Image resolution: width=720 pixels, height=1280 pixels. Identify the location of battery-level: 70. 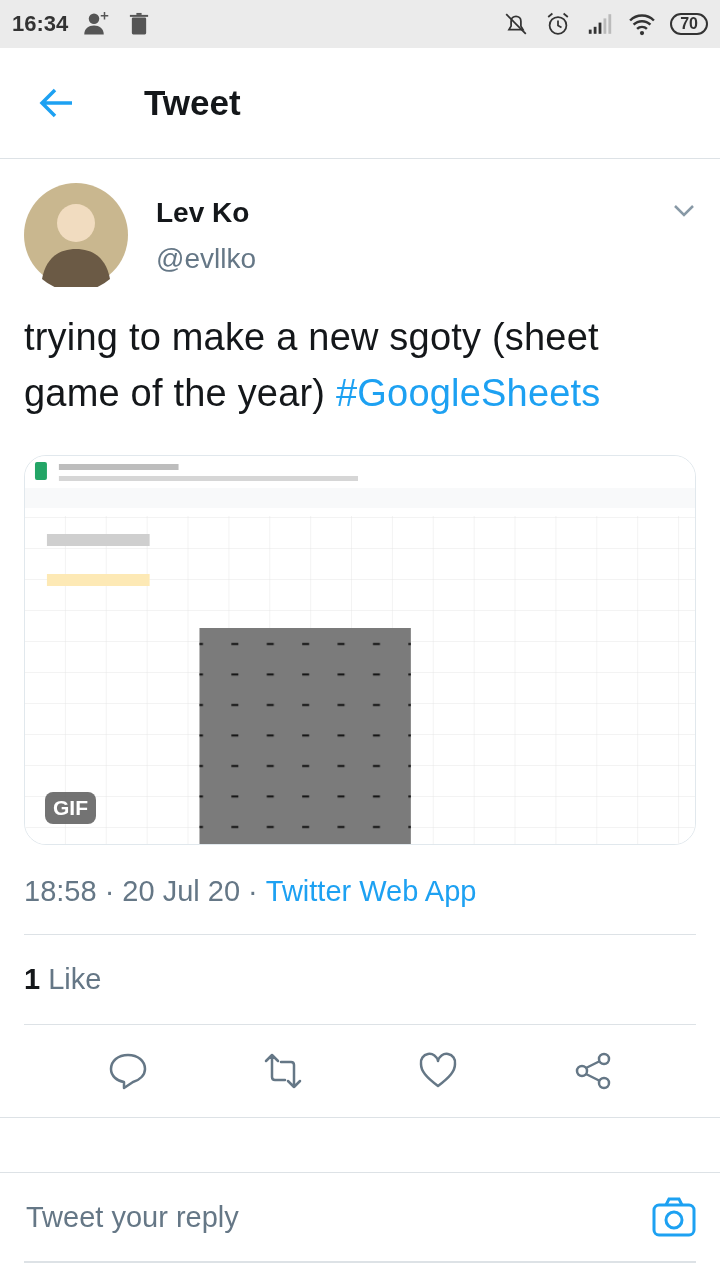
(689, 24).